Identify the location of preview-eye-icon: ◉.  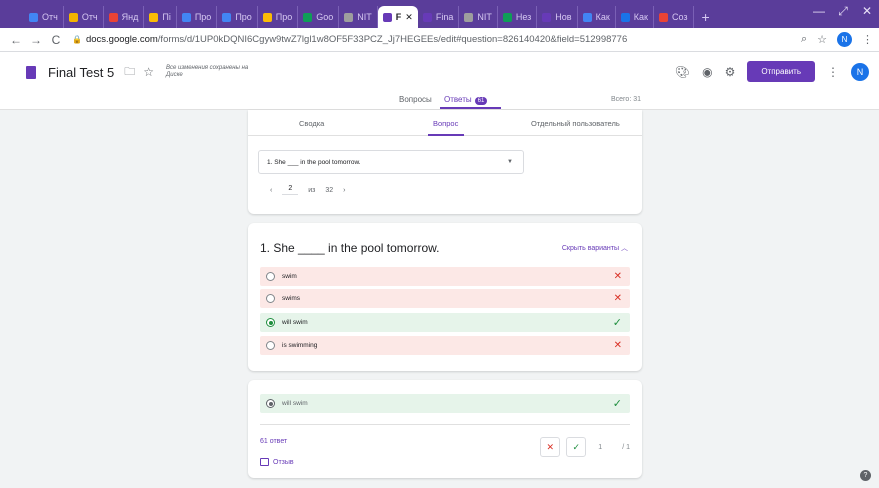
(707, 72).